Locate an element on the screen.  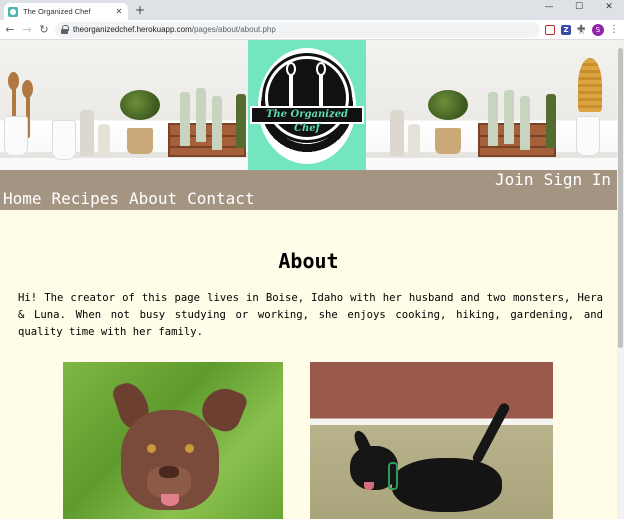
url-host: theorganizedchef.herokuapp.com is located at coordinates (132, 29).